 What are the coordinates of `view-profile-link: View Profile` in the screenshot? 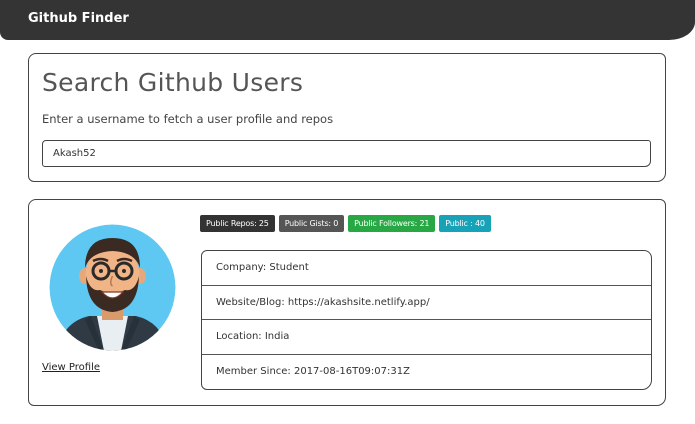 It's located at (71, 367).